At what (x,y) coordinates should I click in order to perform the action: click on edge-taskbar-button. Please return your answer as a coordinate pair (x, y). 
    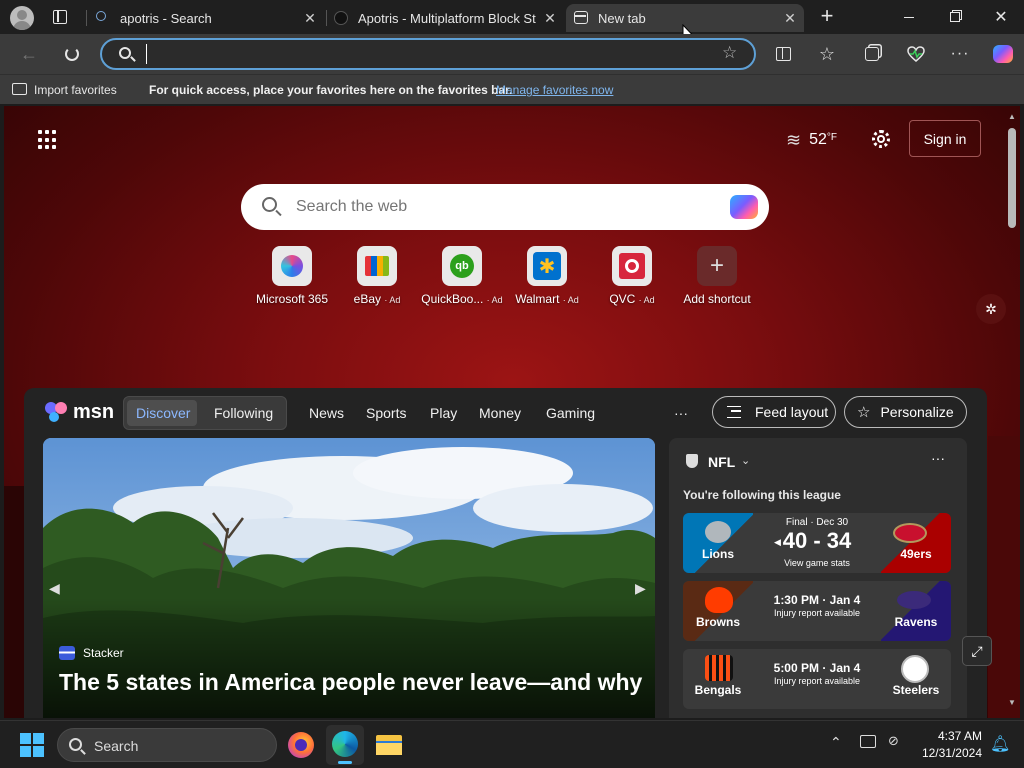
    Looking at the image, I should click on (345, 745).